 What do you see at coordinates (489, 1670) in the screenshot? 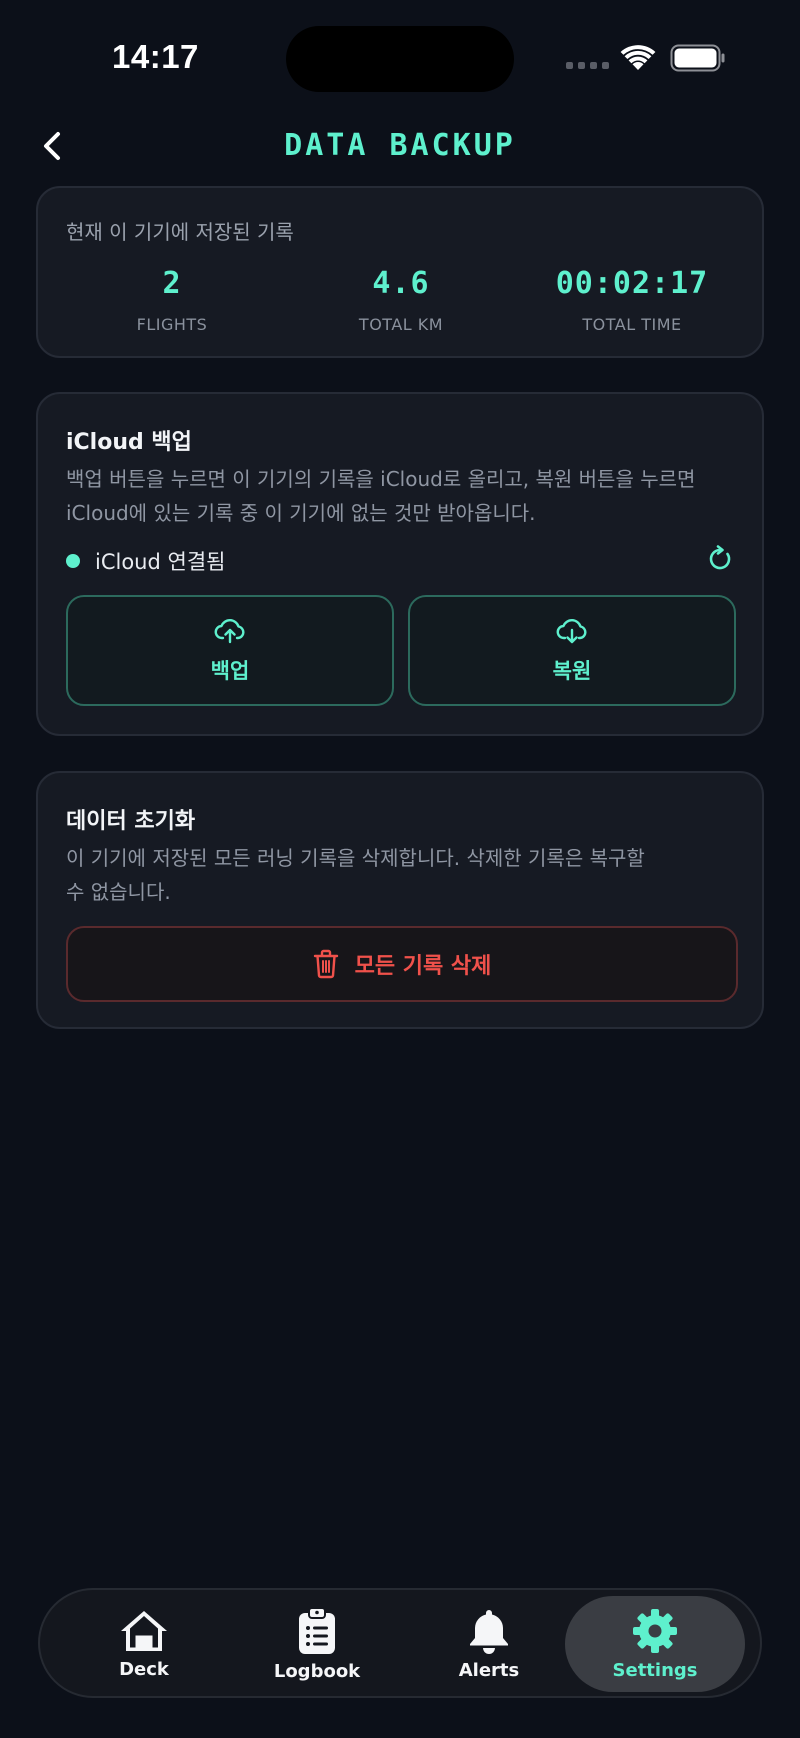
I see `tab-label: Alerts` at bounding box center [489, 1670].